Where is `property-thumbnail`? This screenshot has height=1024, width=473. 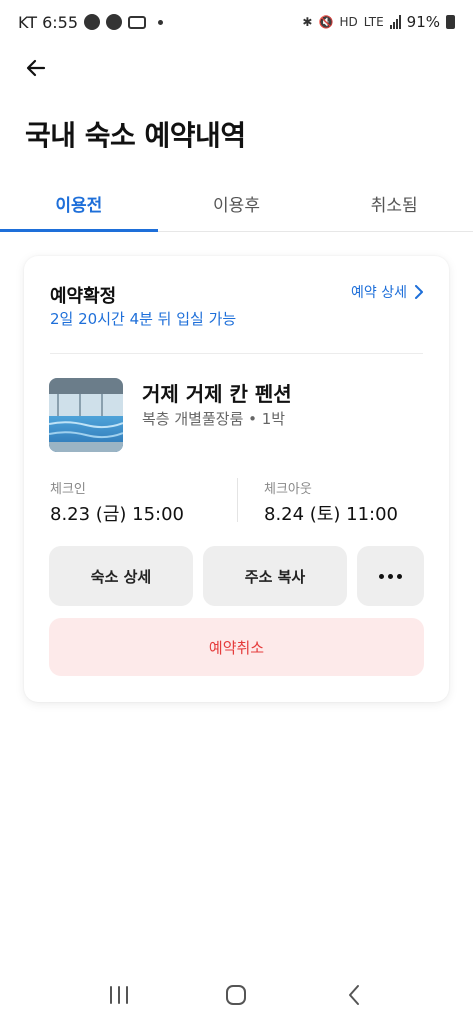
property-thumbnail is located at coordinates (86, 415).